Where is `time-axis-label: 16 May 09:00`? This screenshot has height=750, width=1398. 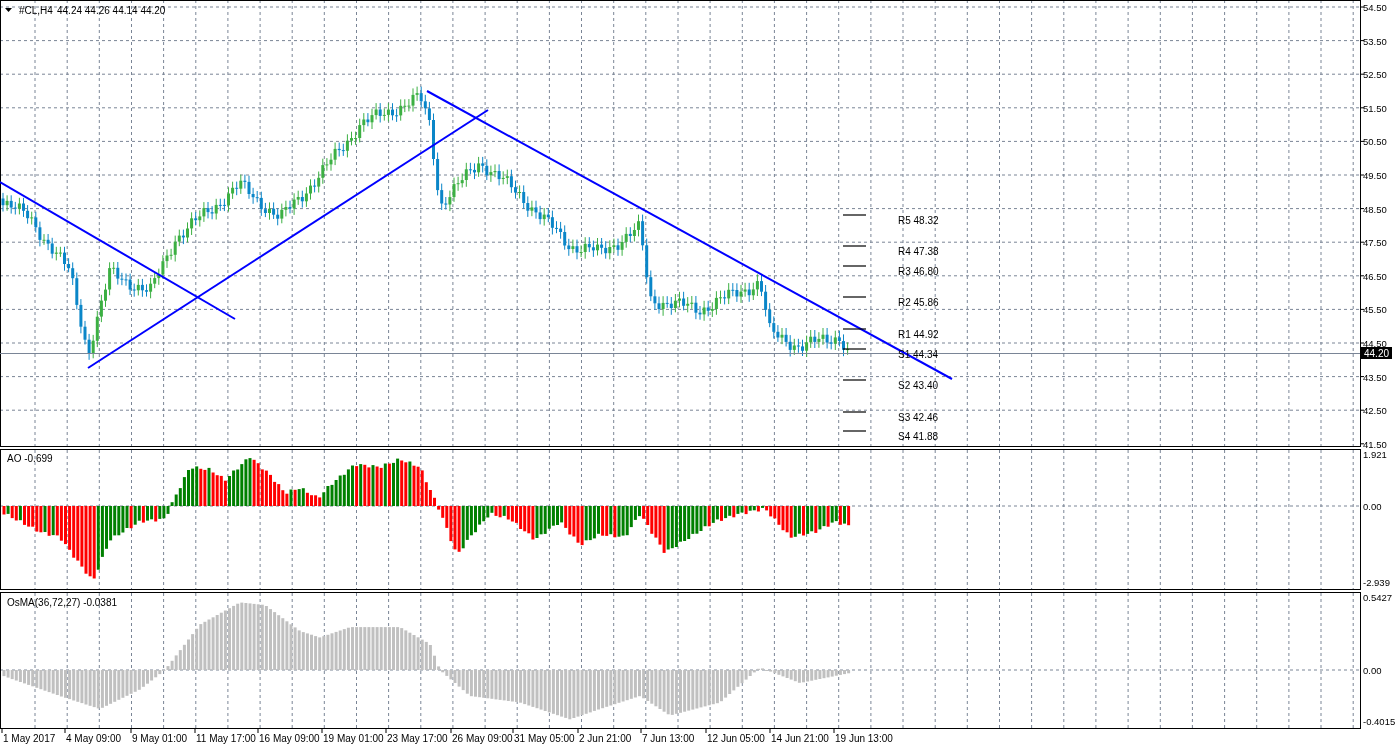 time-axis-label: 16 May 09:00 is located at coordinates (289, 738).